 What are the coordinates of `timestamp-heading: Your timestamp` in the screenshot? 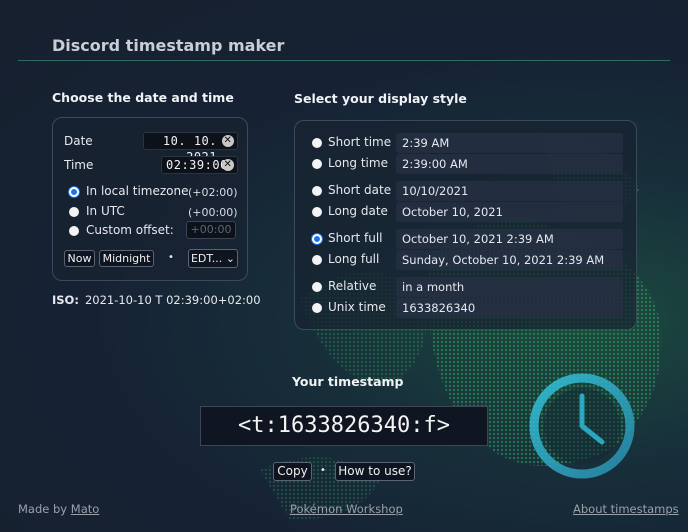 It's located at (348, 381).